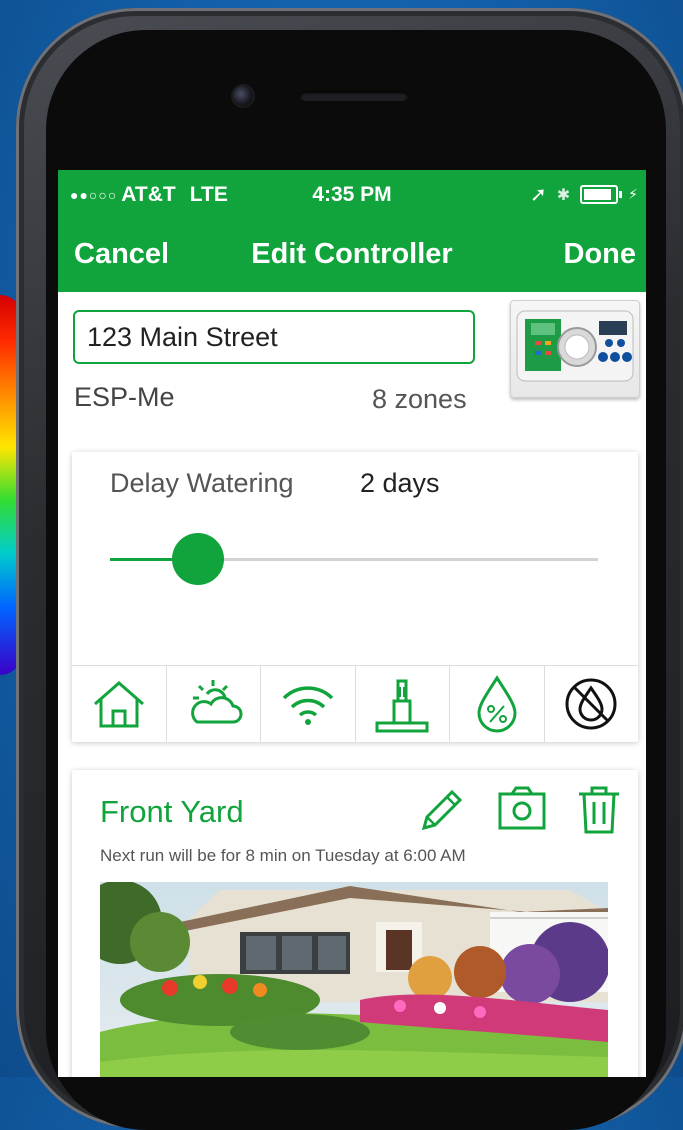  What do you see at coordinates (400, 483) in the screenshot?
I see `delay-watering-value: 2 days` at bounding box center [400, 483].